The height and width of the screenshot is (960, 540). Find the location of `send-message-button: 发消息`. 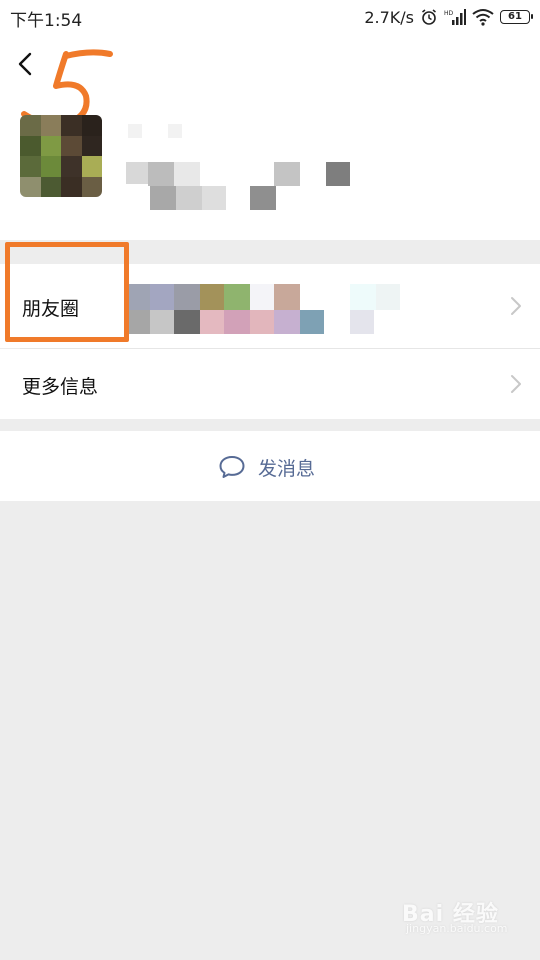

send-message-button: 发消息 is located at coordinates (270, 466).